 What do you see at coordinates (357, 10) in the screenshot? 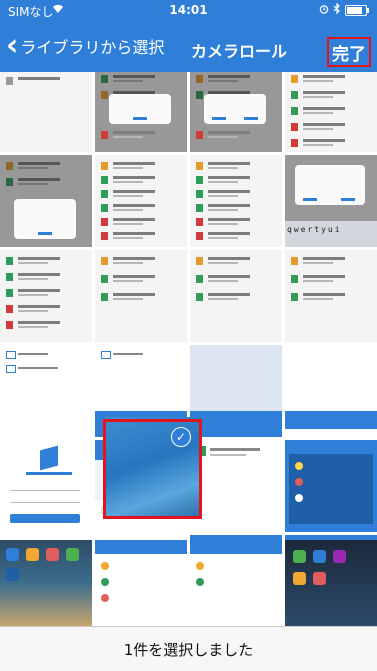
I see `battery-icon` at bounding box center [357, 10].